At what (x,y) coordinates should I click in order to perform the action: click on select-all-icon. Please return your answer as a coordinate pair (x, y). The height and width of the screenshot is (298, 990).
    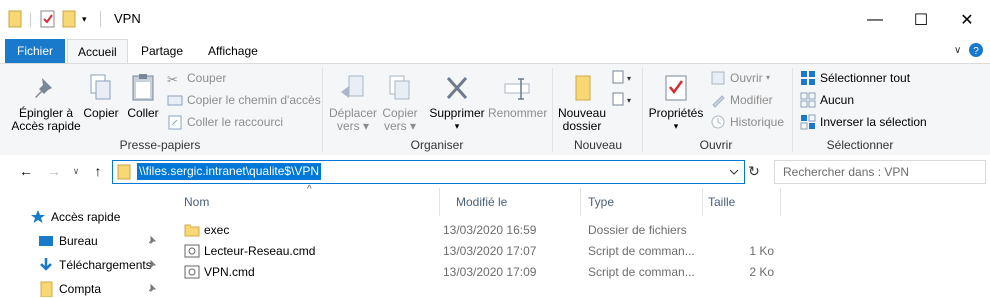
    Looking at the image, I should click on (808, 78).